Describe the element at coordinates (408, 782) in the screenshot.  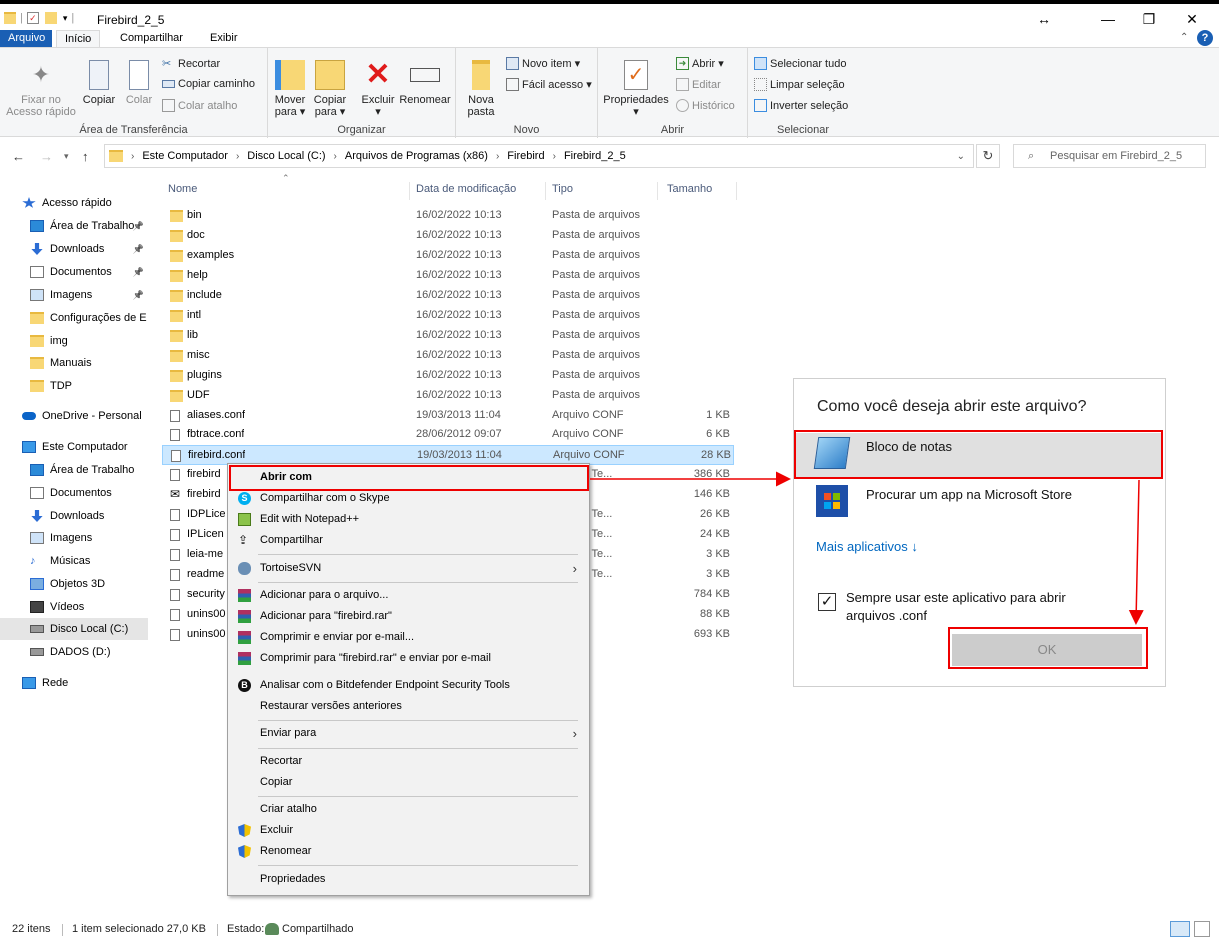
I see `menu-item-copy: Copiar` at that location.